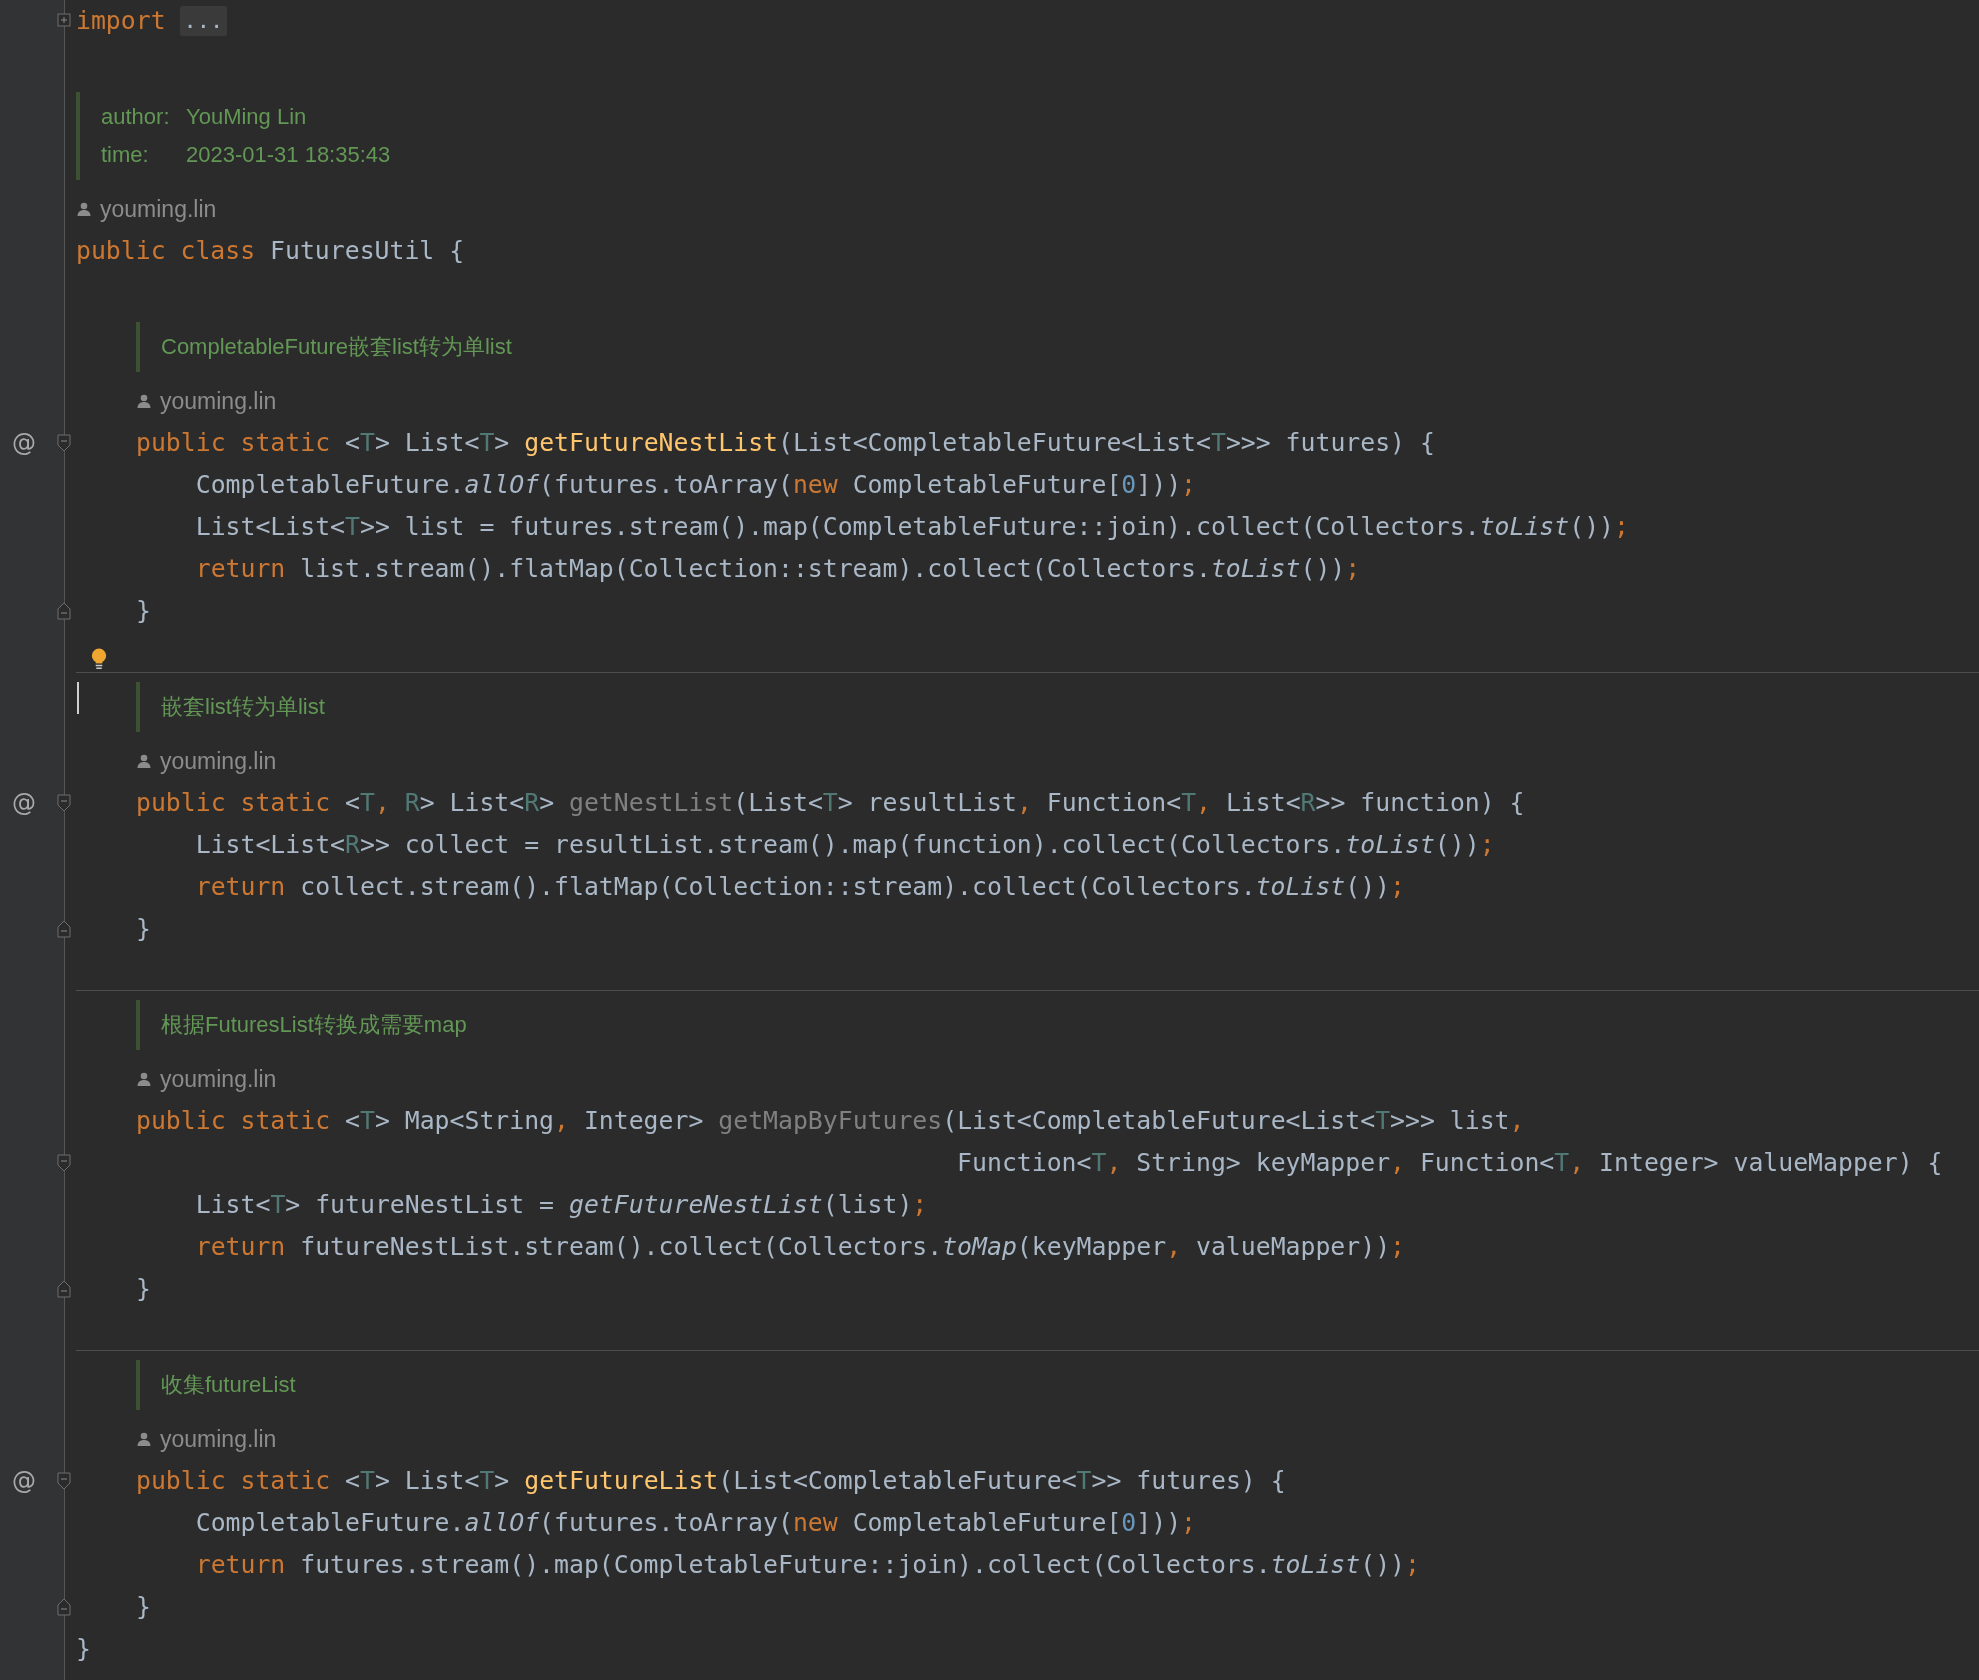  I want to click on code-line: Function<T, String> keyMapper, Function<T, Integer> valueMapper) {, so click(1449, 1163).